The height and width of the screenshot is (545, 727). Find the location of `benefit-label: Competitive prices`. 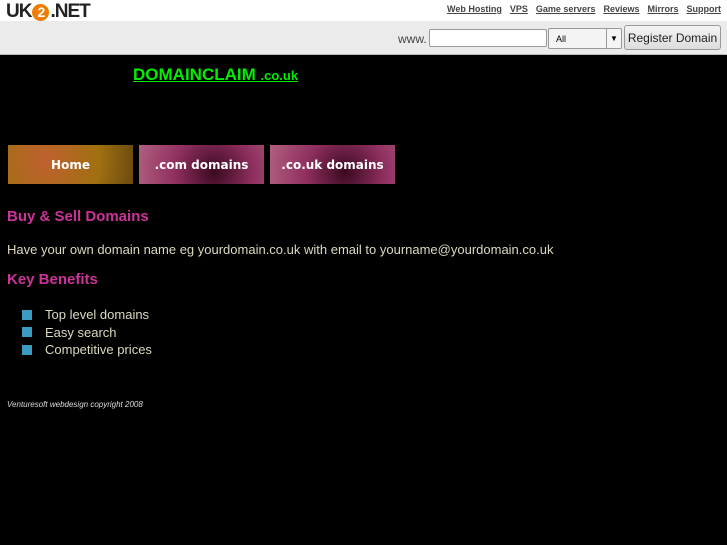

benefit-label: Competitive prices is located at coordinates (98, 350).